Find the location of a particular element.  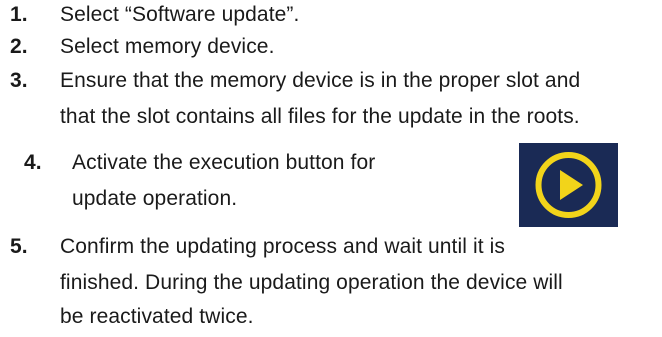

play-circle-icon is located at coordinates (568, 185).